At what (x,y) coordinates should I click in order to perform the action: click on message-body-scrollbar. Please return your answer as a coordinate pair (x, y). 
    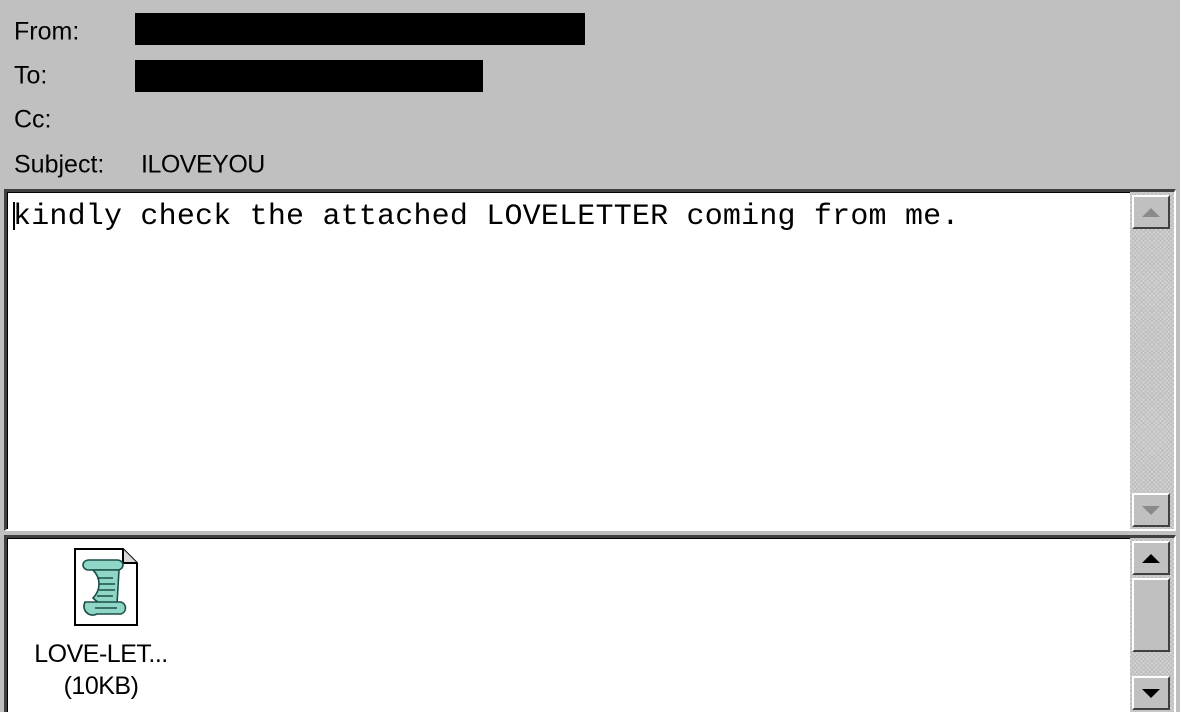
    Looking at the image, I should click on (1152, 360).